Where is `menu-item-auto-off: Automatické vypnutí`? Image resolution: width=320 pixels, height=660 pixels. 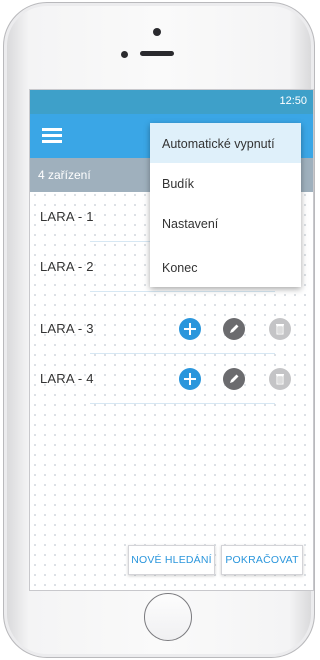
menu-item-auto-off: Automatické vypnutí is located at coordinates (225, 143).